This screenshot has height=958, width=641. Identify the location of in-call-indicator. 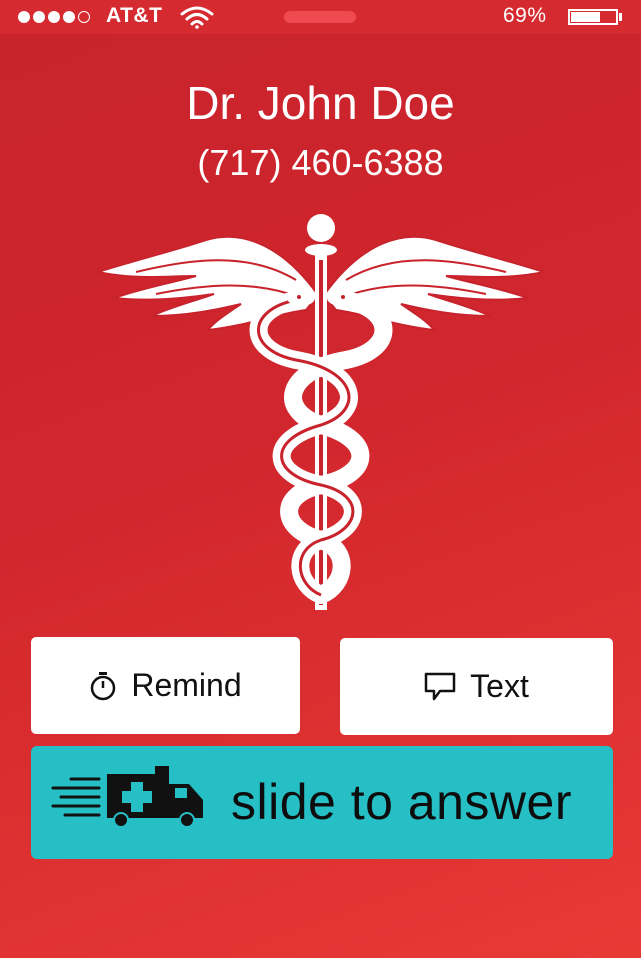
(320, 17).